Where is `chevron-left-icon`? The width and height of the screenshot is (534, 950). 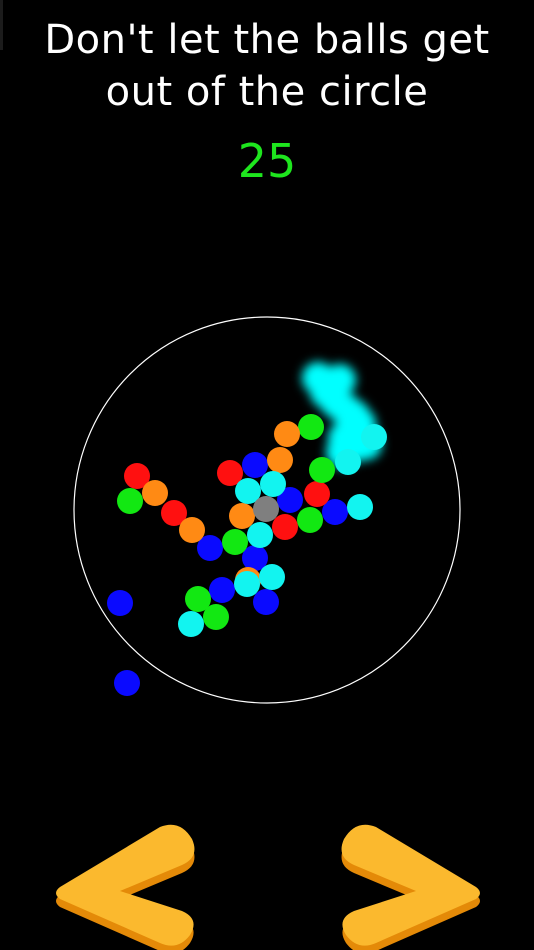
chevron-left-icon is located at coordinates (125, 887).